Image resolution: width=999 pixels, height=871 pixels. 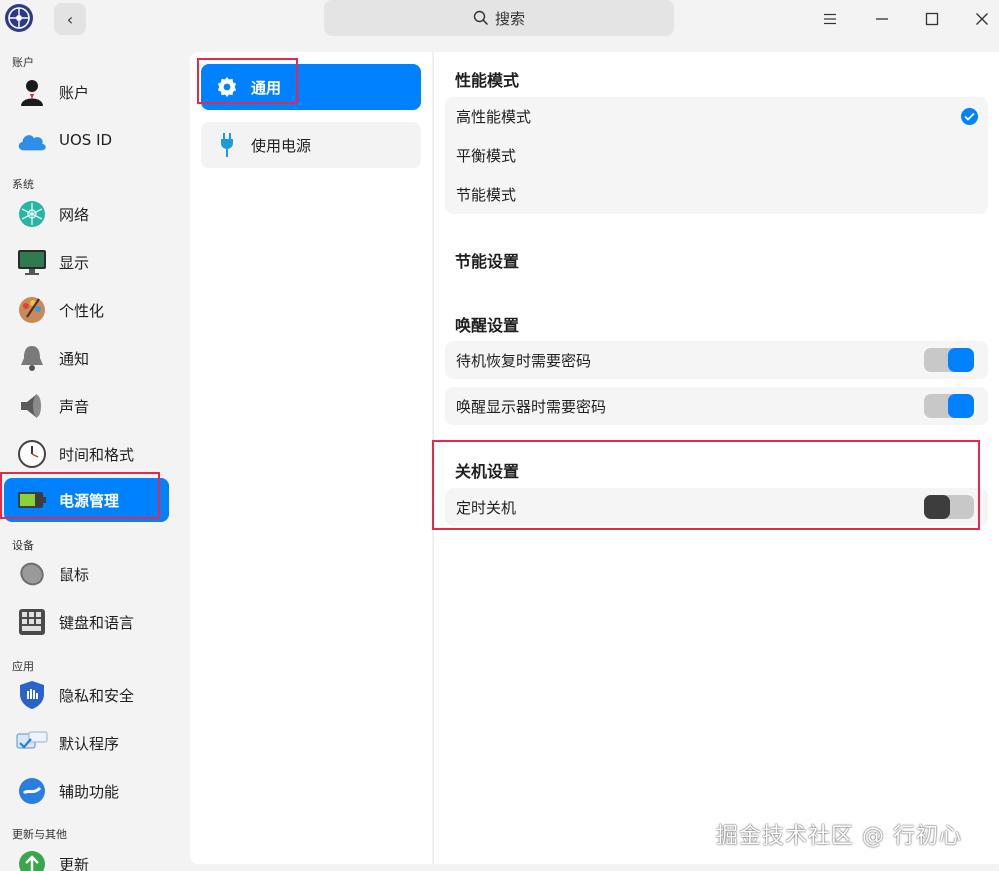 I want to click on control-center-logo-icon, so click(x=19, y=18).